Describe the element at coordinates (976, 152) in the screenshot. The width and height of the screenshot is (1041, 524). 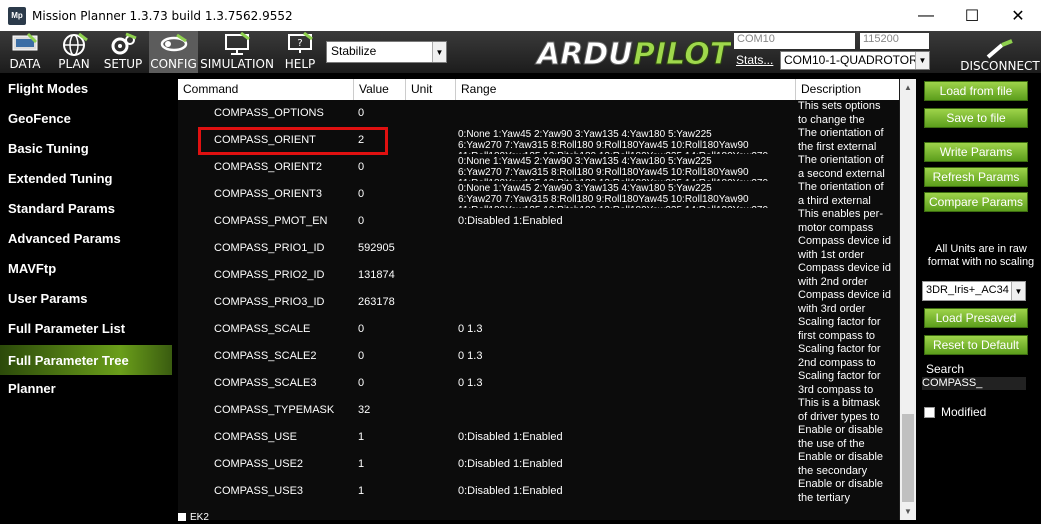
I see `write-params-button: Write Params` at that location.